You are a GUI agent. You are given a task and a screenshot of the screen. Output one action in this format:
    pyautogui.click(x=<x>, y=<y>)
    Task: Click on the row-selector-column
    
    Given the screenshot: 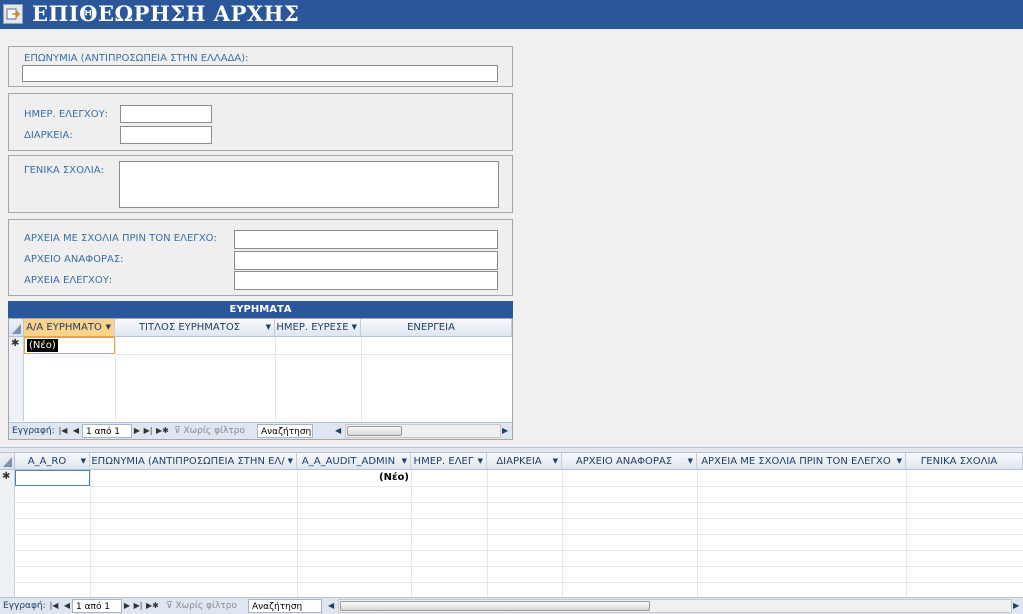 What is the action you would take?
    pyautogui.click(x=16, y=379)
    